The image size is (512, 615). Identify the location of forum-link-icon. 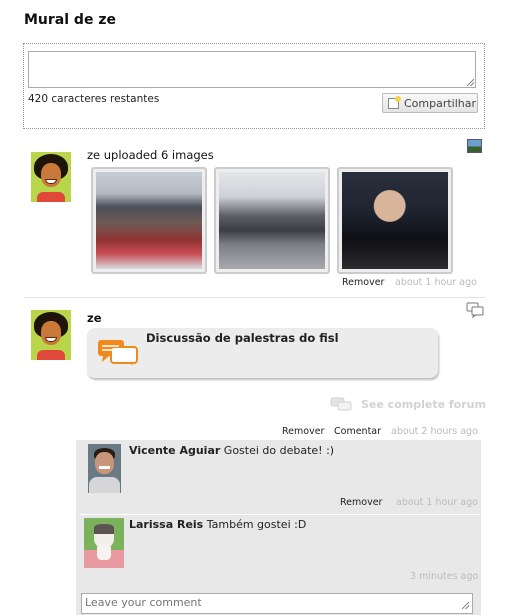
(341, 404).